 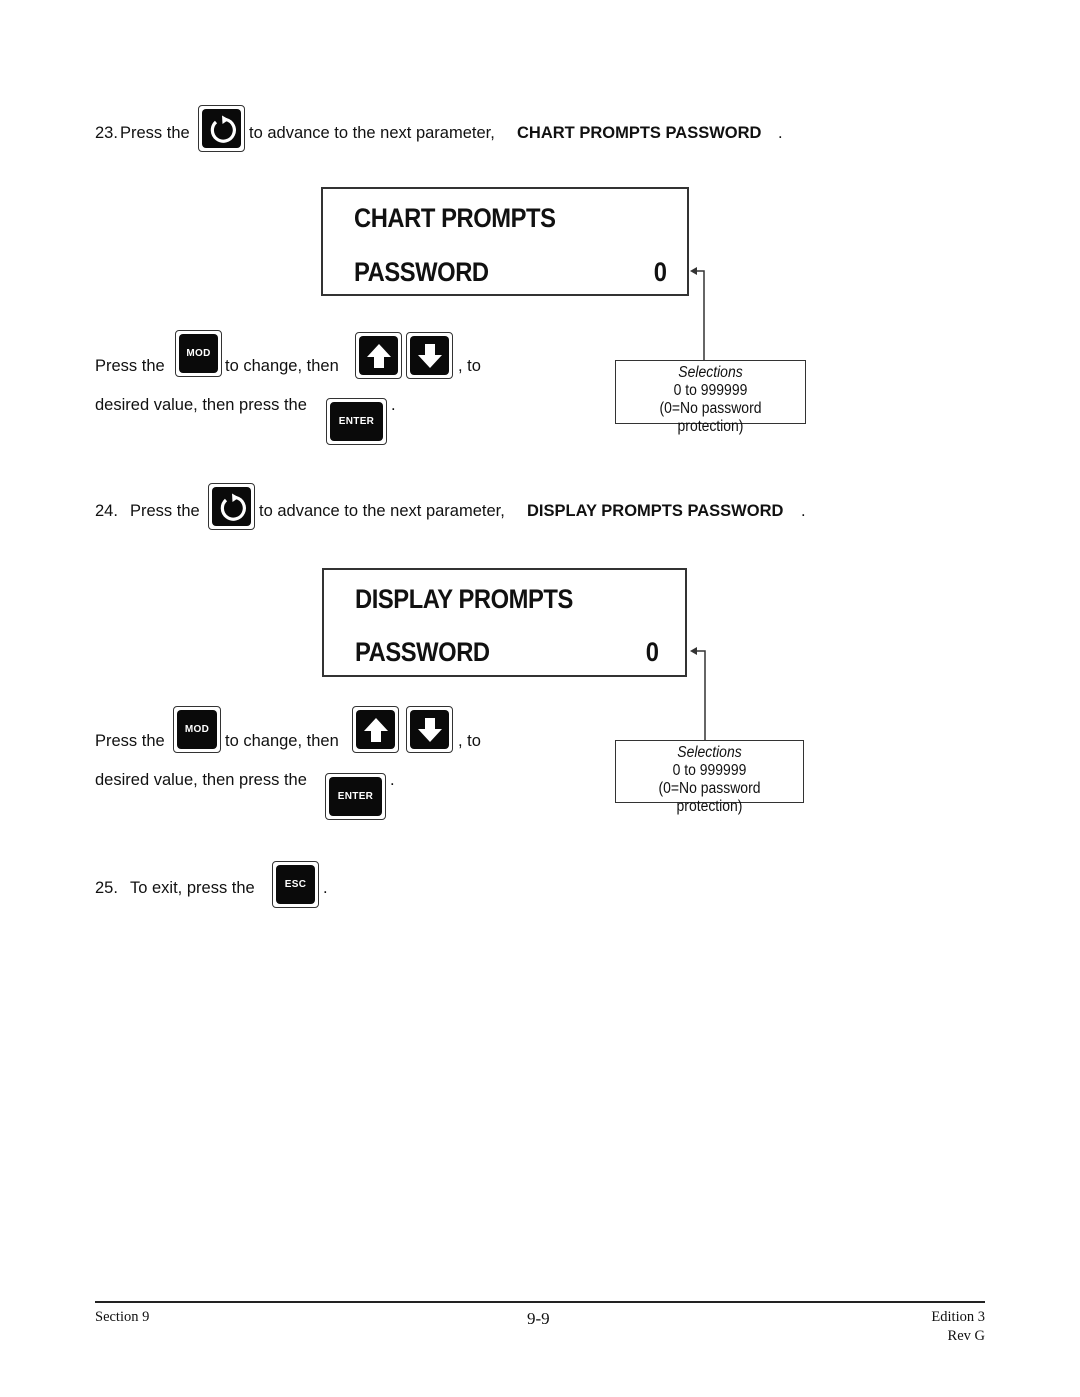 What do you see at coordinates (455, 218) in the screenshot?
I see `display-line-1: CHART PROMPTS` at bounding box center [455, 218].